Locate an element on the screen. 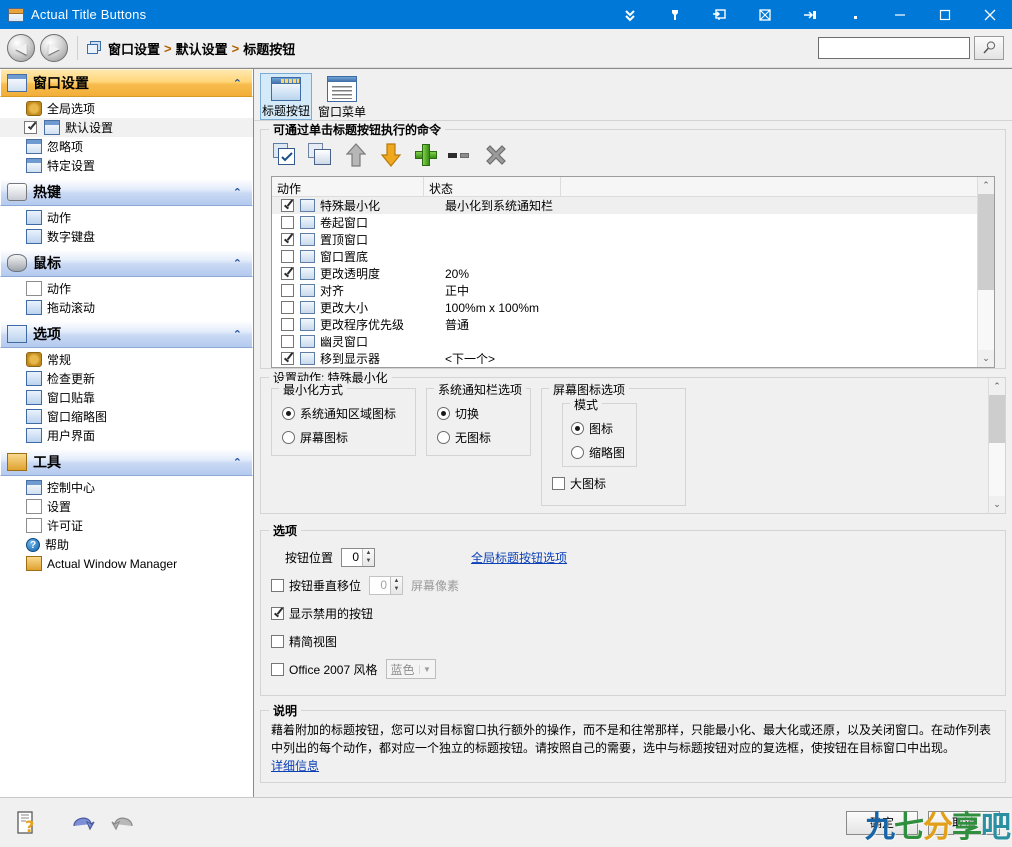  table-row: 移到显示器 <下一个> is located at coordinates (624, 358).